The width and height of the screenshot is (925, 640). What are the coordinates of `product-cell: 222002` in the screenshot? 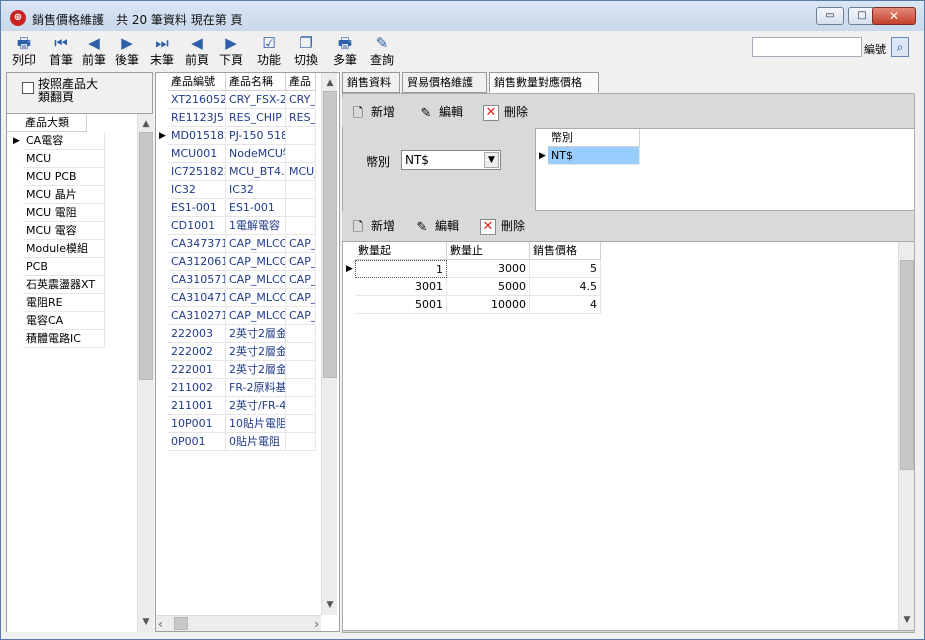 It's located at (197, 352).